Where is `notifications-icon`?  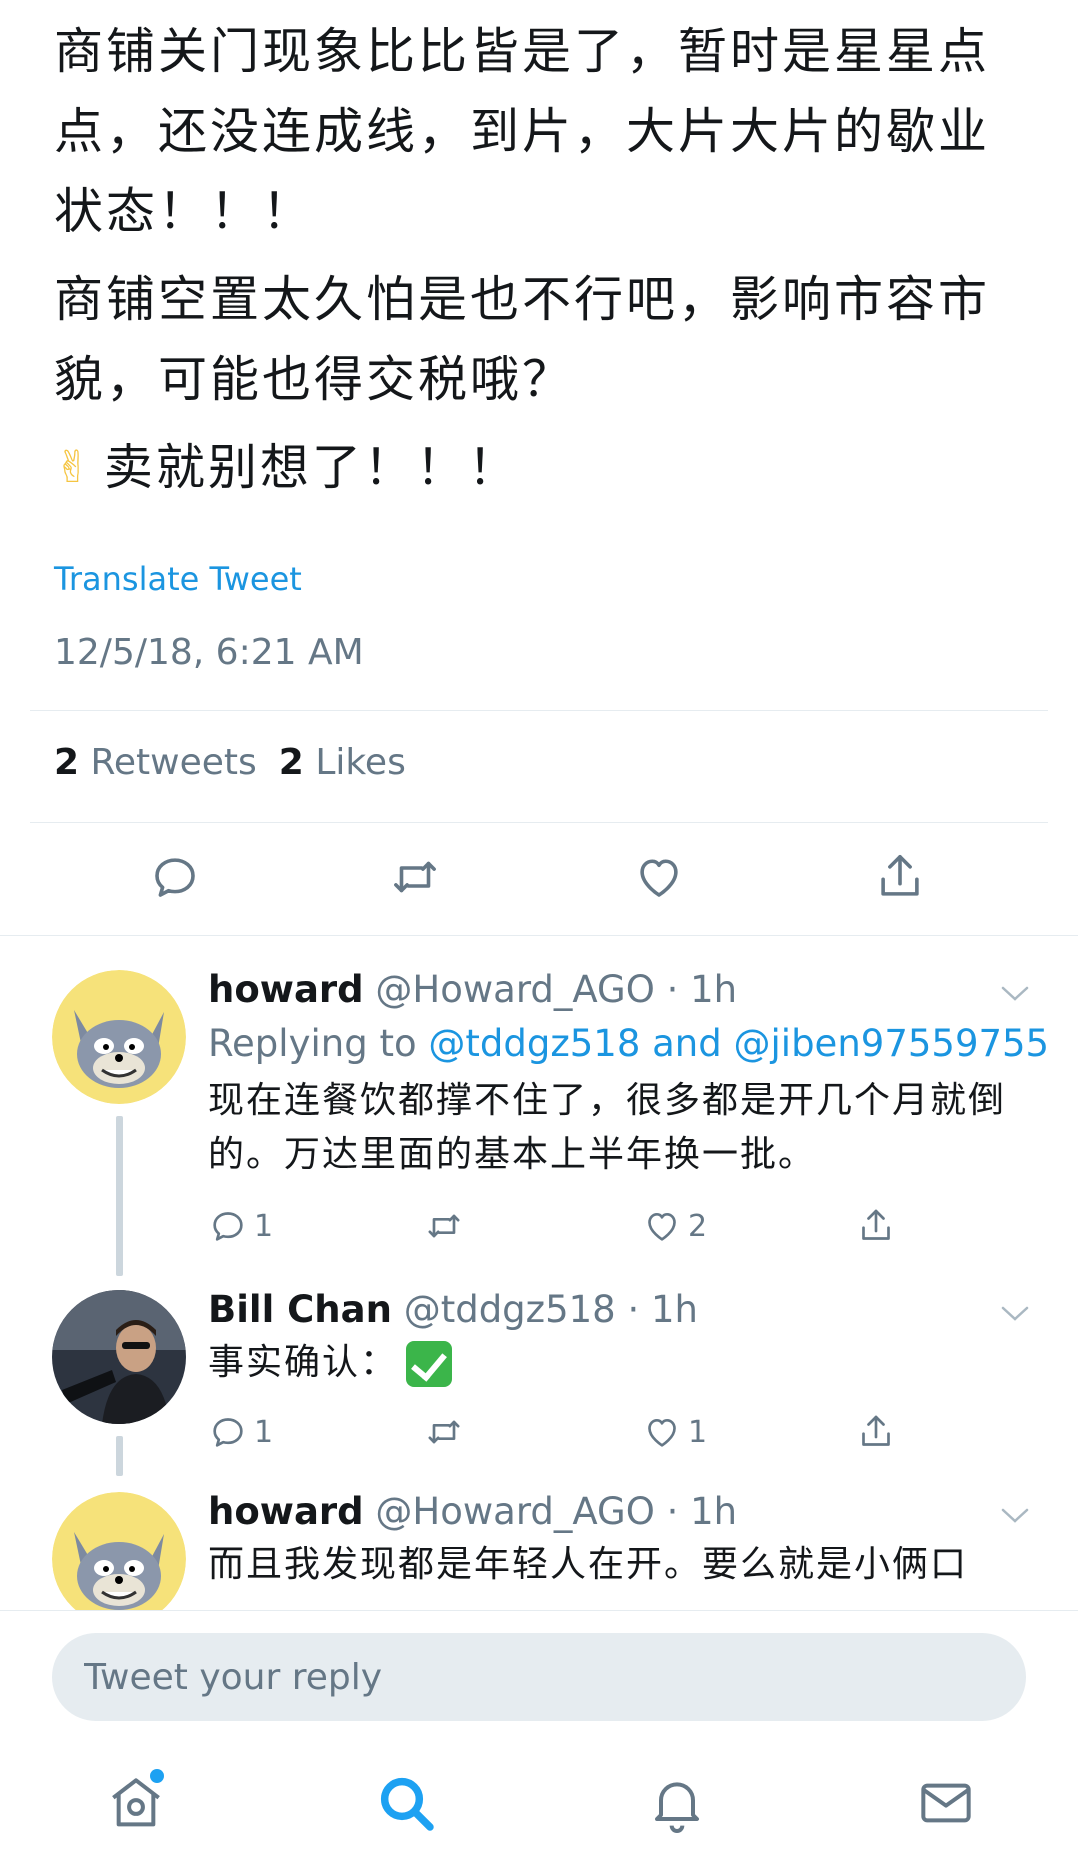 notifications-icon is located at coordinates (677, 1803).